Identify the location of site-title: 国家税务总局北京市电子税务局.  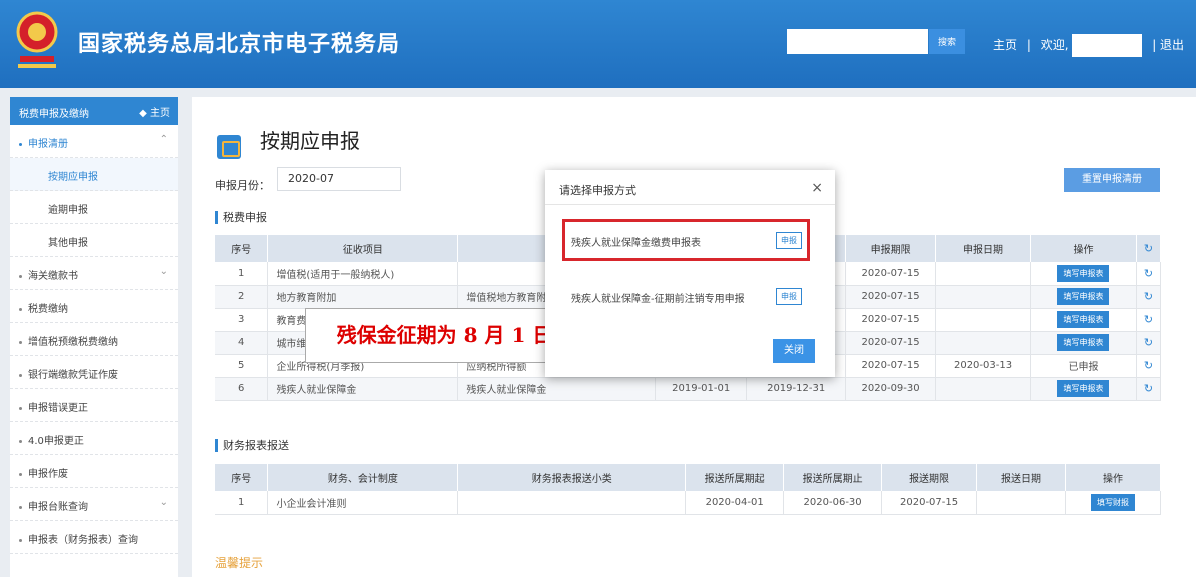
(239, 44).